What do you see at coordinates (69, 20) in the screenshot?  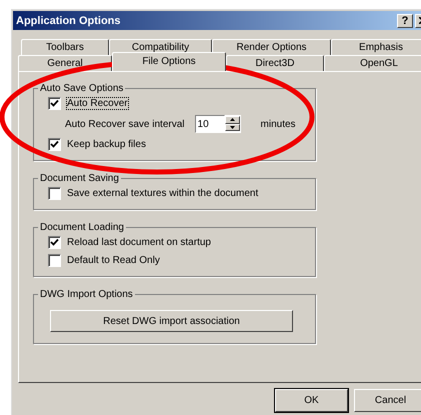 I see `window-title: Application Options` at bounding box center [69, 20].